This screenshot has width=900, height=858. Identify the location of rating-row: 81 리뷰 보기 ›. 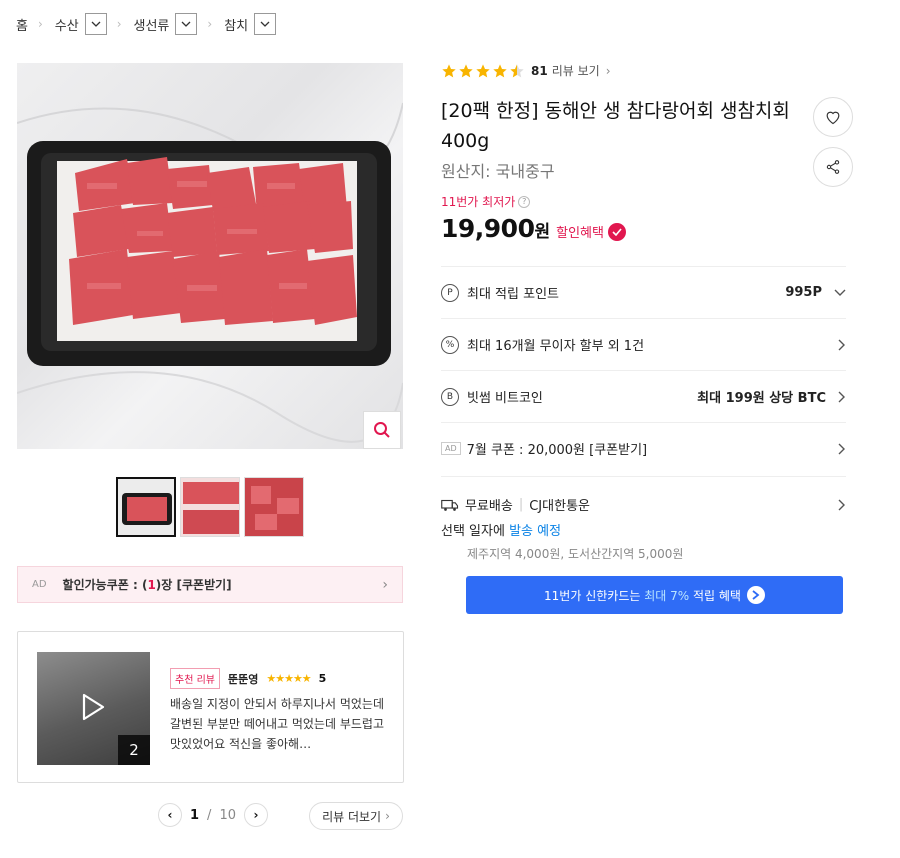
(526, 70).